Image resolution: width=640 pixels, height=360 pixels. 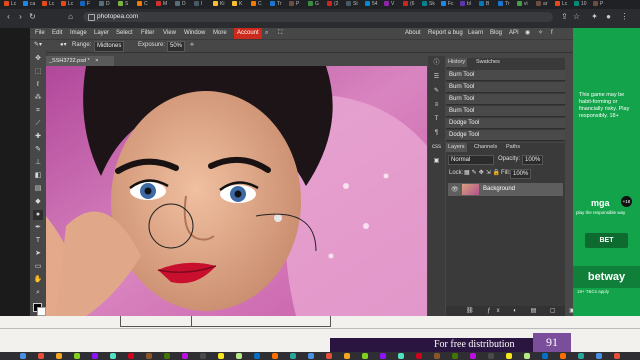 I want to click on range-select: Midtones, so click(x=109, y=46).